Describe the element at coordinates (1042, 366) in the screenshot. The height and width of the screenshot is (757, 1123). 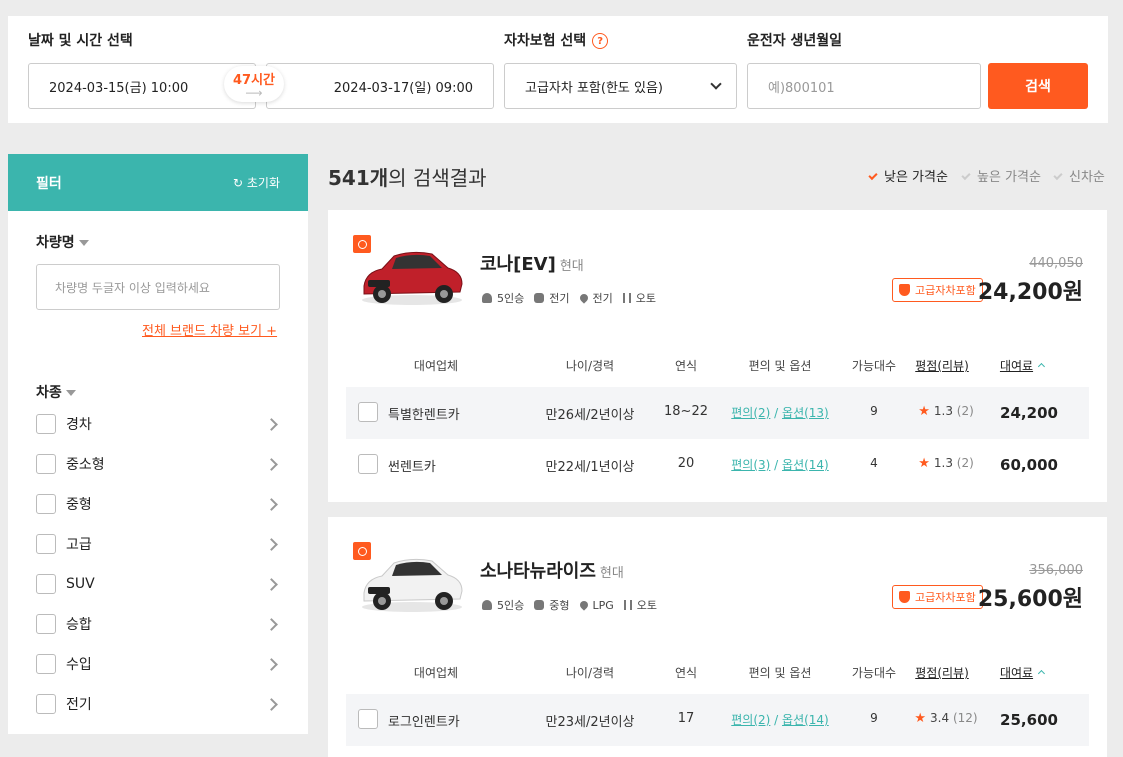
I see `chevron-up-icon` at that location.